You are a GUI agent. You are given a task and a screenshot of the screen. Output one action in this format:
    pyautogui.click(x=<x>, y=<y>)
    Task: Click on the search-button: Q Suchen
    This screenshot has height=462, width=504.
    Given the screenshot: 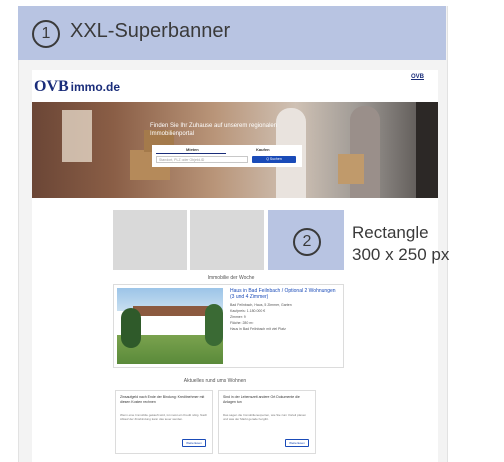 What is the action you would take?
    pyautogui.click(x=274, y=159)
    